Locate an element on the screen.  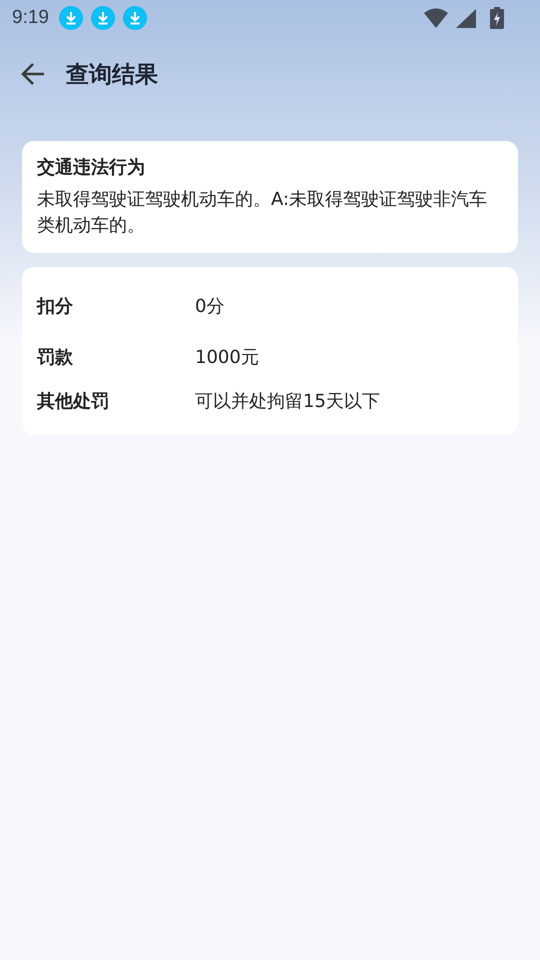
back-arrow-icon is located at coordinates (33, 74).